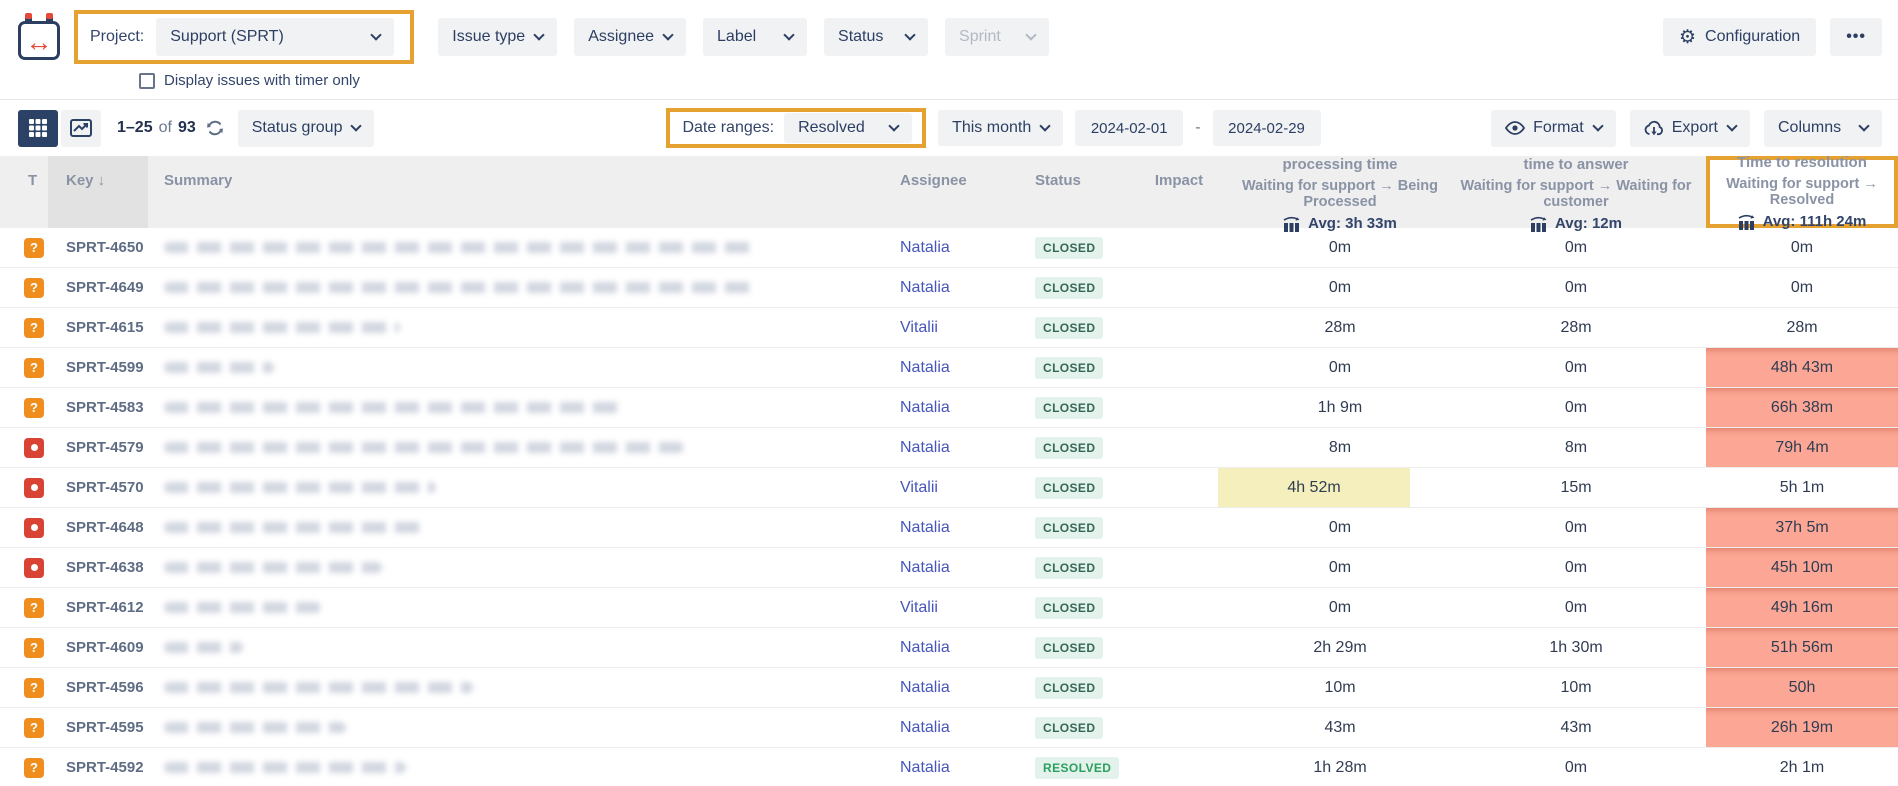 This screenshot has height=786, width=1898. I want to click on issue-key: SPRT-4649, so click(98, 287).